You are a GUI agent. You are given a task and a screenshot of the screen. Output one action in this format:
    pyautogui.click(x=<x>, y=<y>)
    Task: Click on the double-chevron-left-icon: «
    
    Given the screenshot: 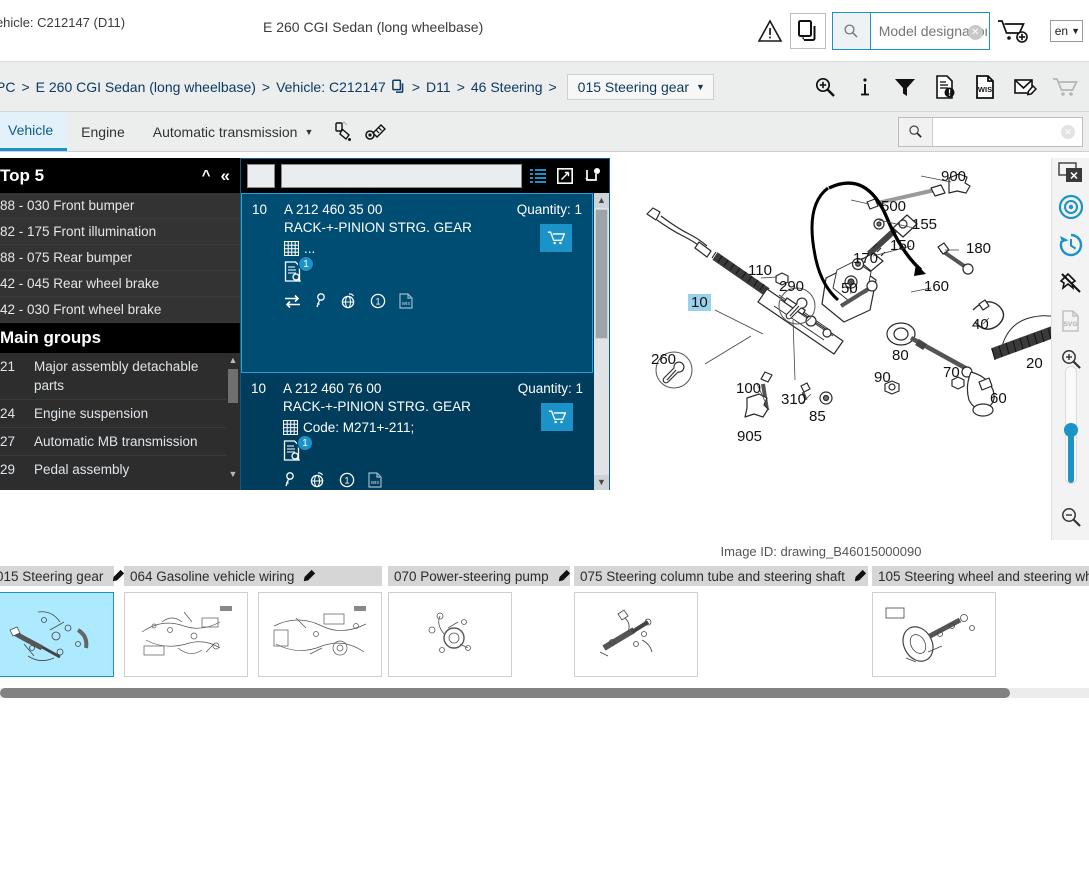 What is the action you would take?
    pyautogui.click(x=225, y=176)
    